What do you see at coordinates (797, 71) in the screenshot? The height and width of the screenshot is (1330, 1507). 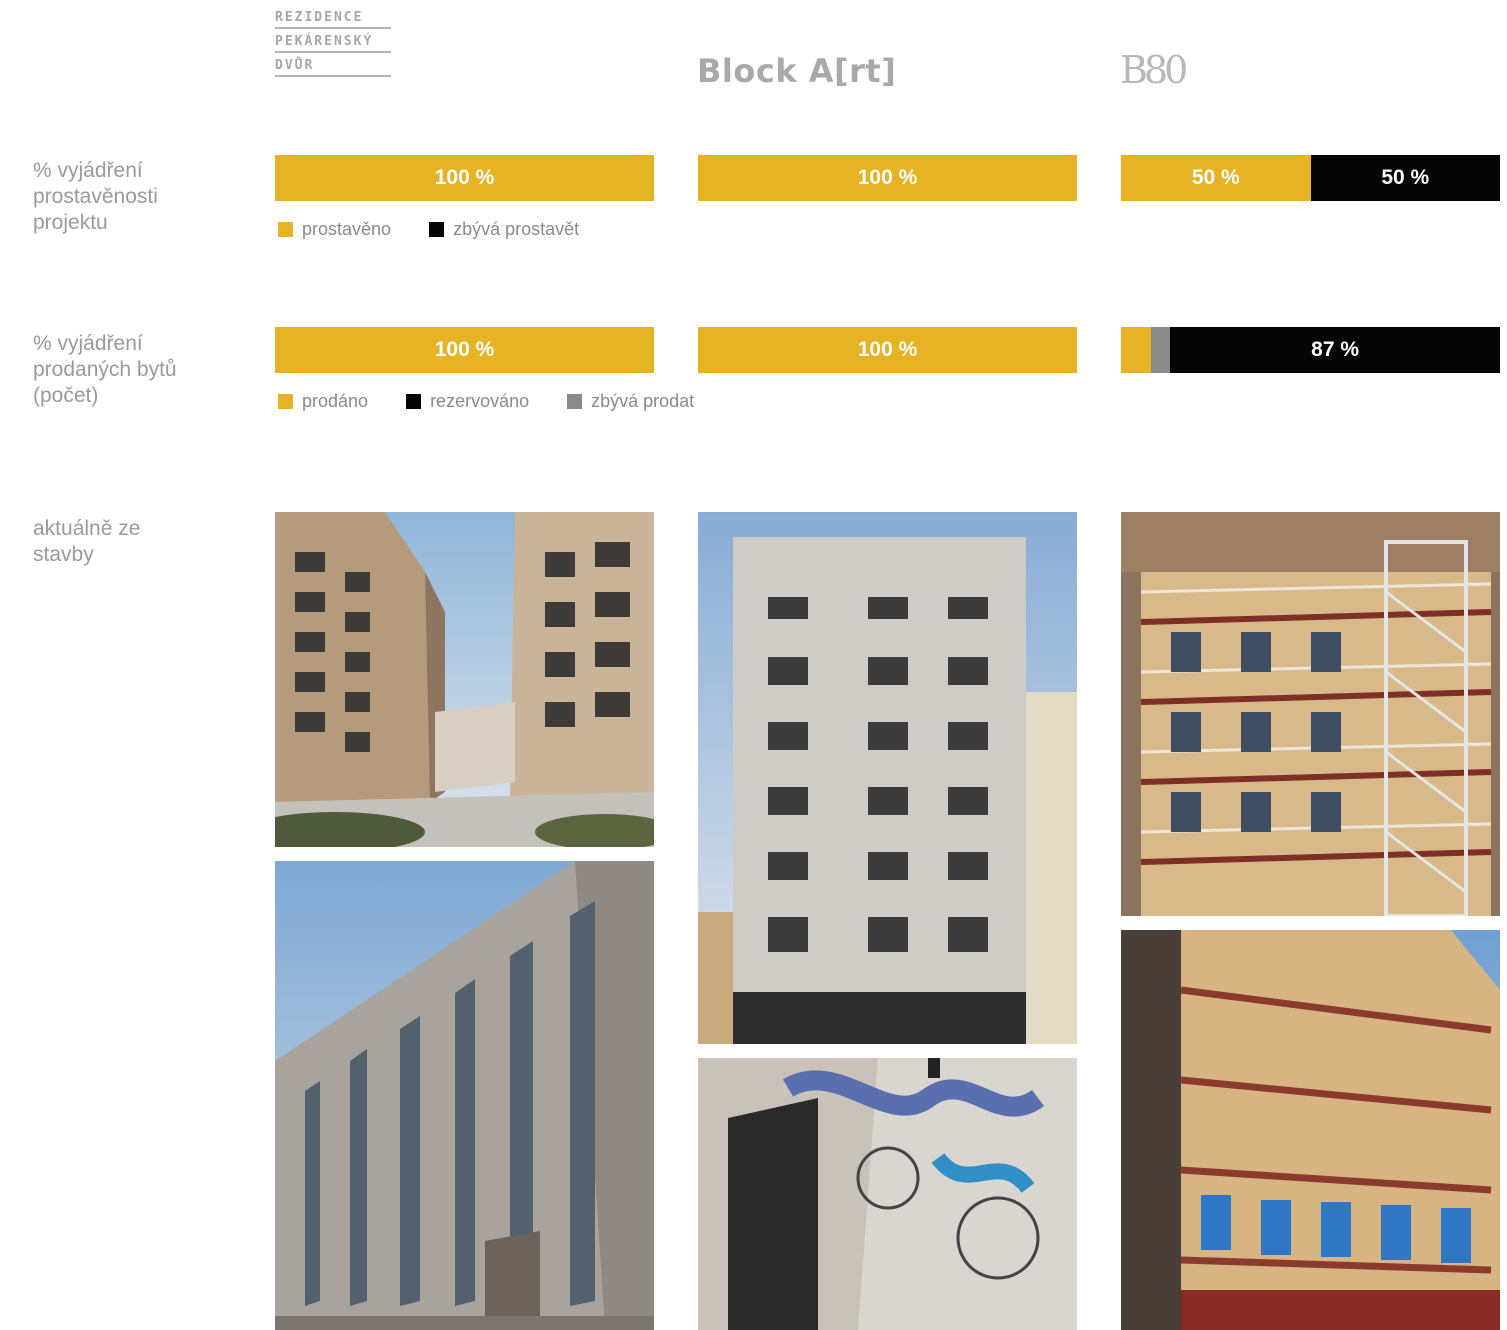 I see `logo-block-art: Block A[rt]` at bounding box center [797, 71].